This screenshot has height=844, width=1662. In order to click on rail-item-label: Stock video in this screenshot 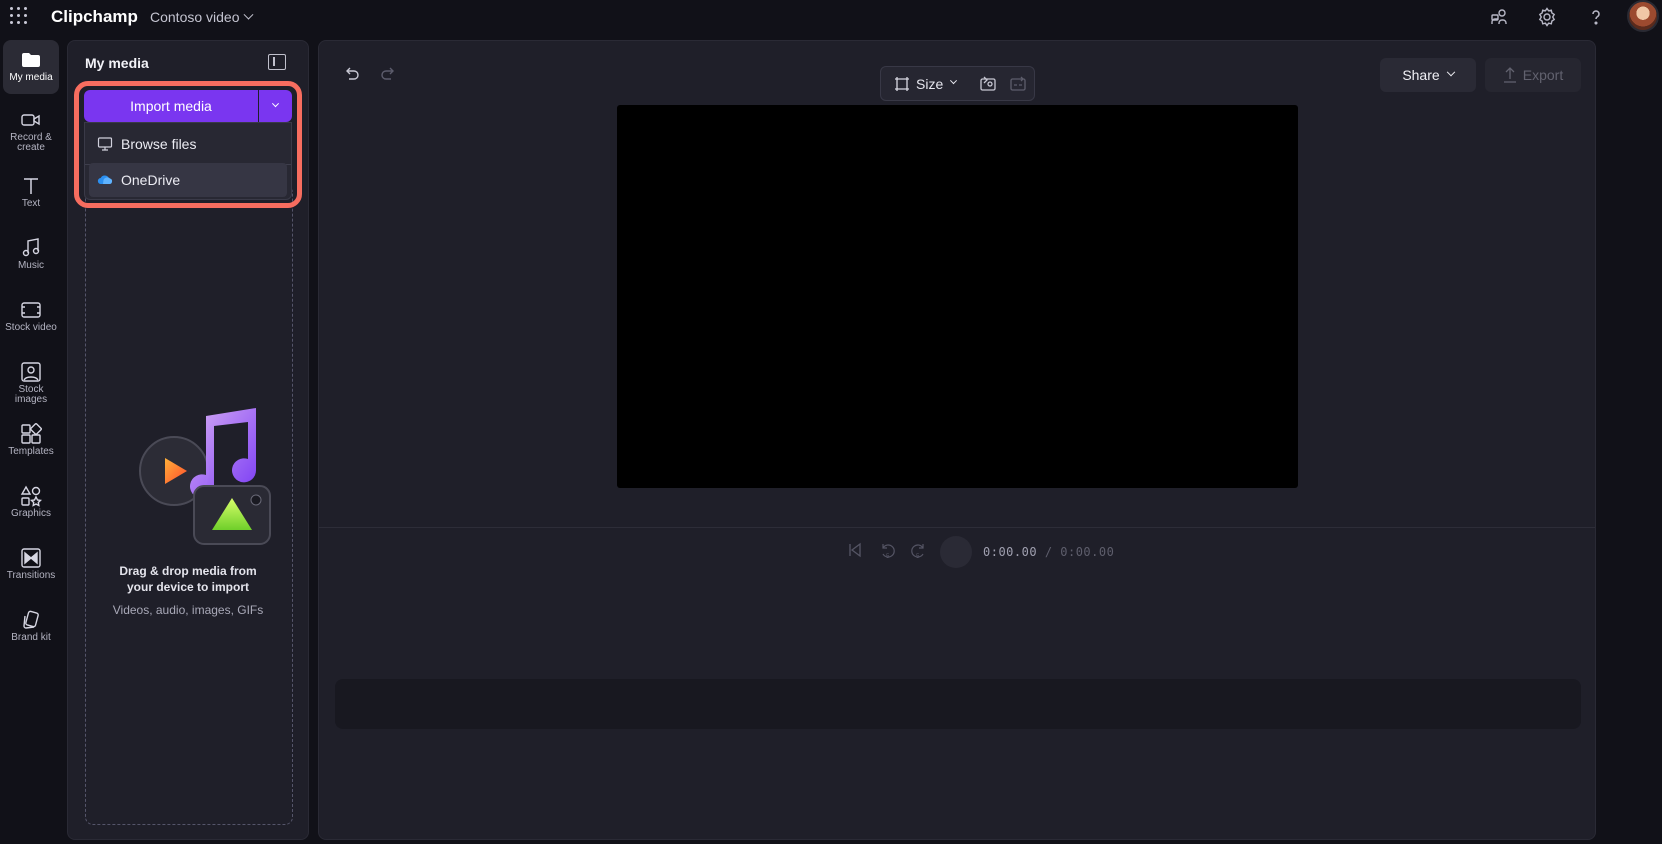, I will do `click(31, 327)`.